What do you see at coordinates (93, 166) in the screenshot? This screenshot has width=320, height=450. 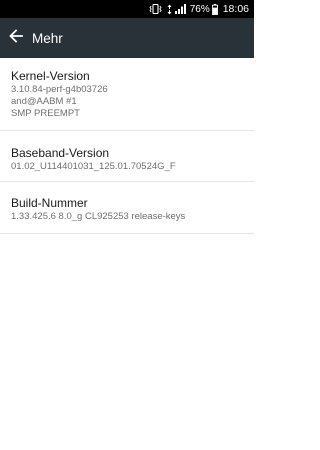 I see `item-line: 01.02_U114401031_125.01.70524G_F` at bounding box center [93, 166].